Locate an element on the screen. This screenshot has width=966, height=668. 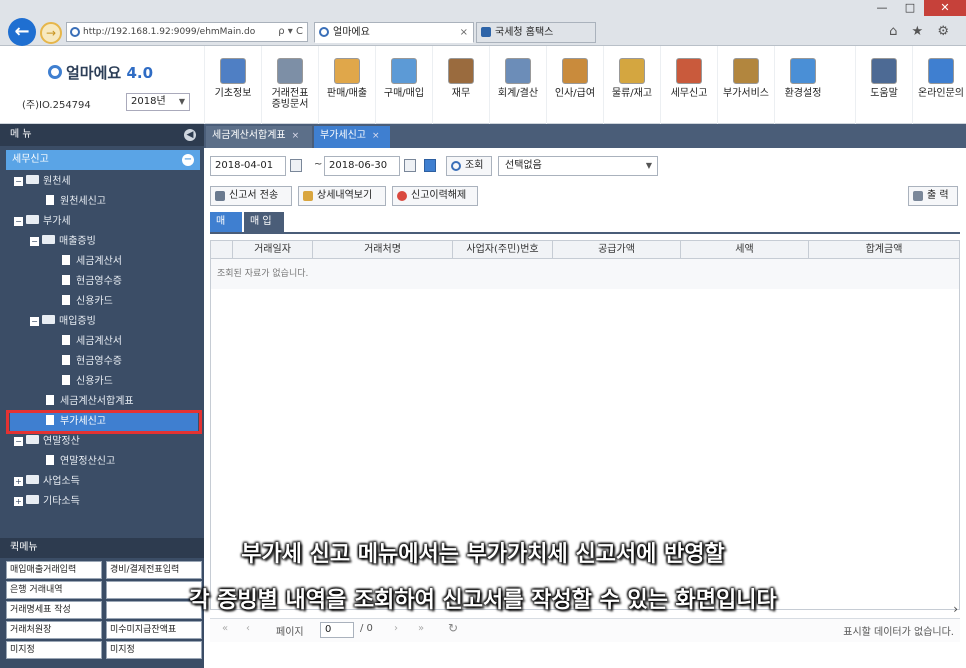
tree-item: 원천세신고 is located at coordinates (76, 202).